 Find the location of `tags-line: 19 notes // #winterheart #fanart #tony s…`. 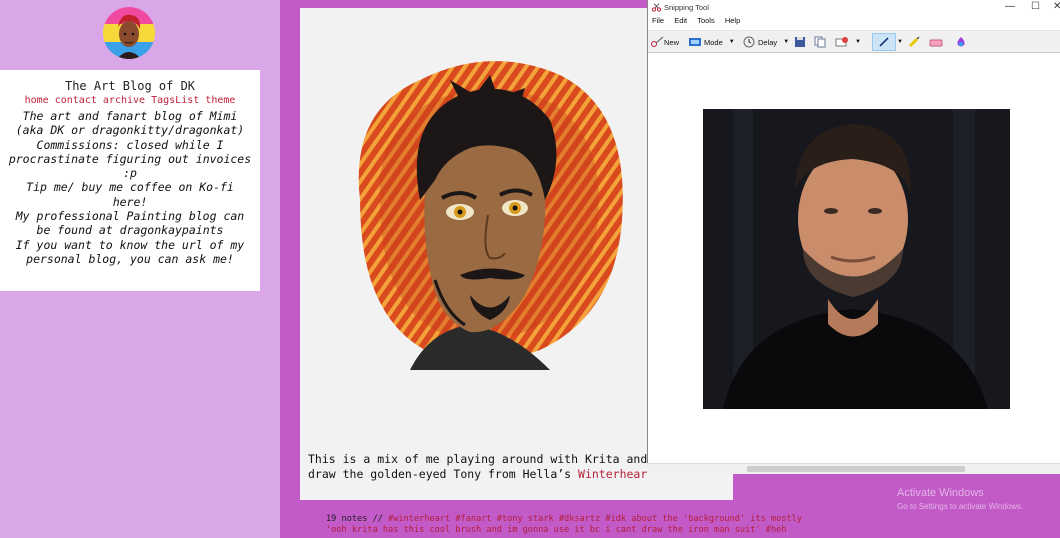

tags-line: 19 notes // #winterheart #fanart #tony s… is located at coordinates (586, 519).